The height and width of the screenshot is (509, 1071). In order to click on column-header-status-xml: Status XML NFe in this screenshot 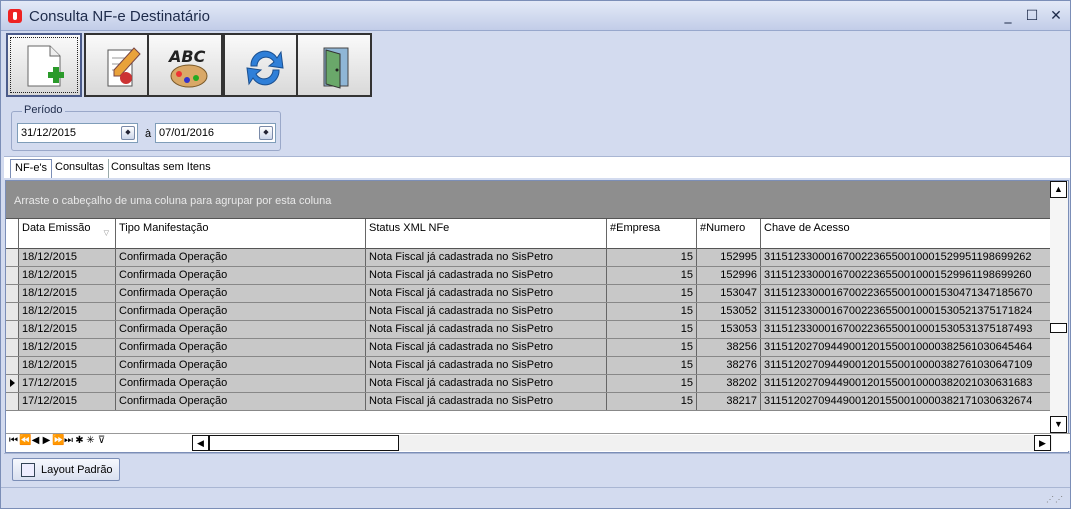, I will do `click(486, 234)`.